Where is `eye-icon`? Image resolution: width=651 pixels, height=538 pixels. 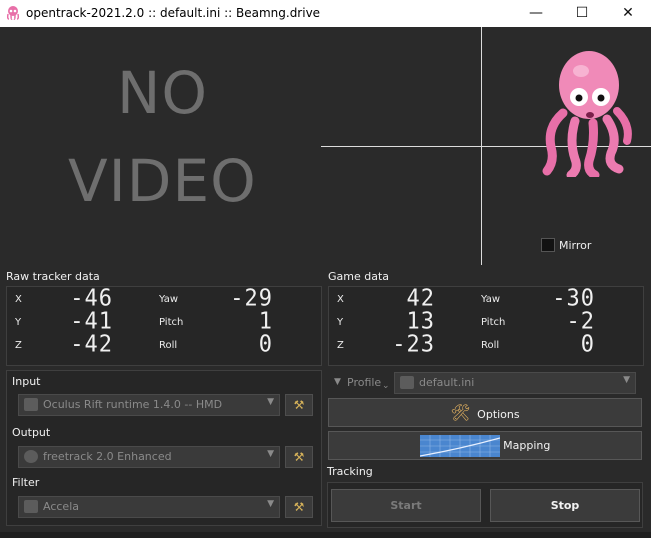 eye-icon is located at coordinates (31, 404).